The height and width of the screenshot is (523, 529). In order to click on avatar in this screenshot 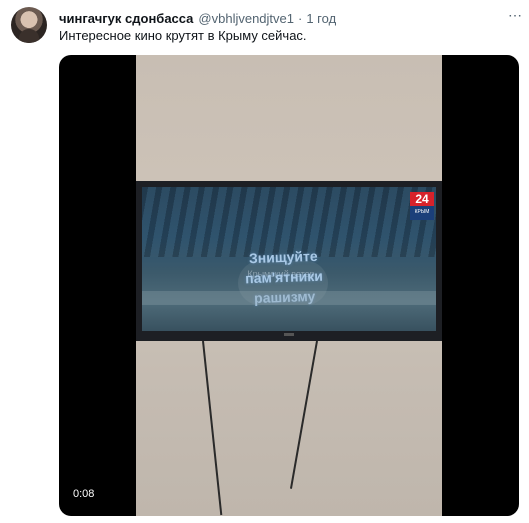, I will do `click(29, 25)`.